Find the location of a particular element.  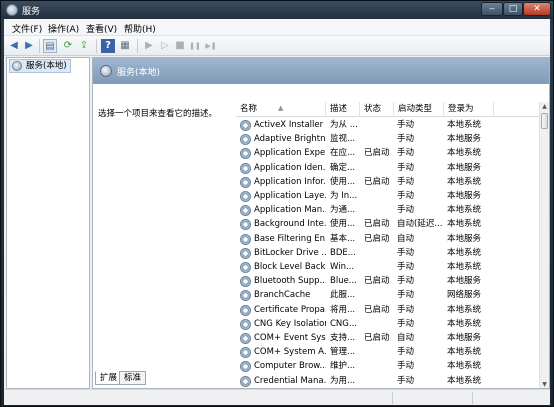

table-row: Base Filtering En... 基本... 已启动 自动 本地服务 is located at coordinates (387, 239).